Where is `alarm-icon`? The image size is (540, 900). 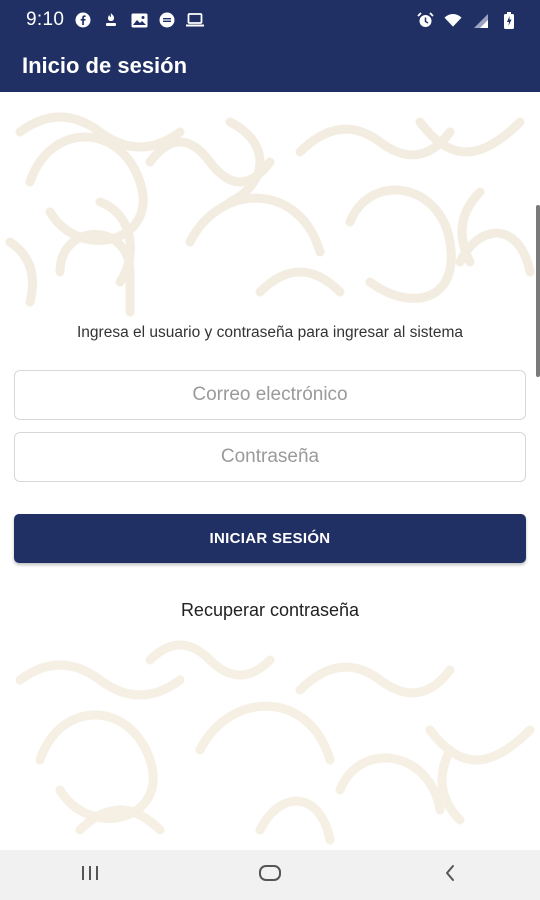 alarm-icon is located at coordinates (425, 20).